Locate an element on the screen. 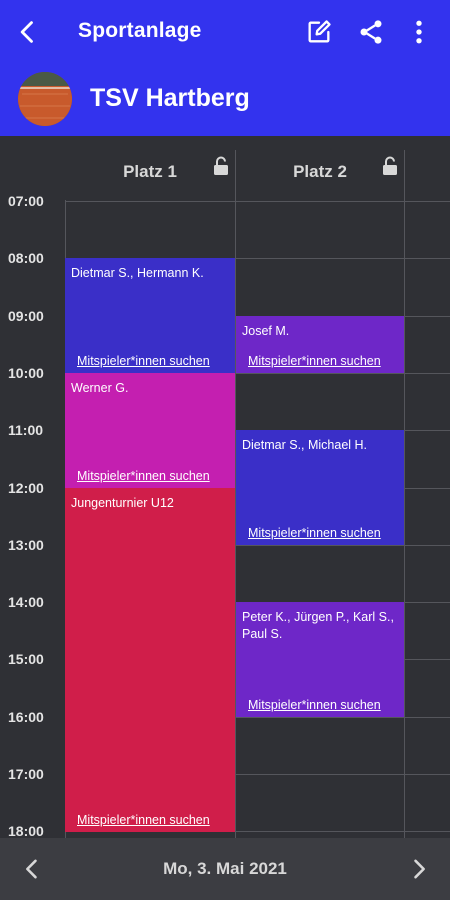 The image size is (450, 900). grid-line is located at coordinates (404, 494).